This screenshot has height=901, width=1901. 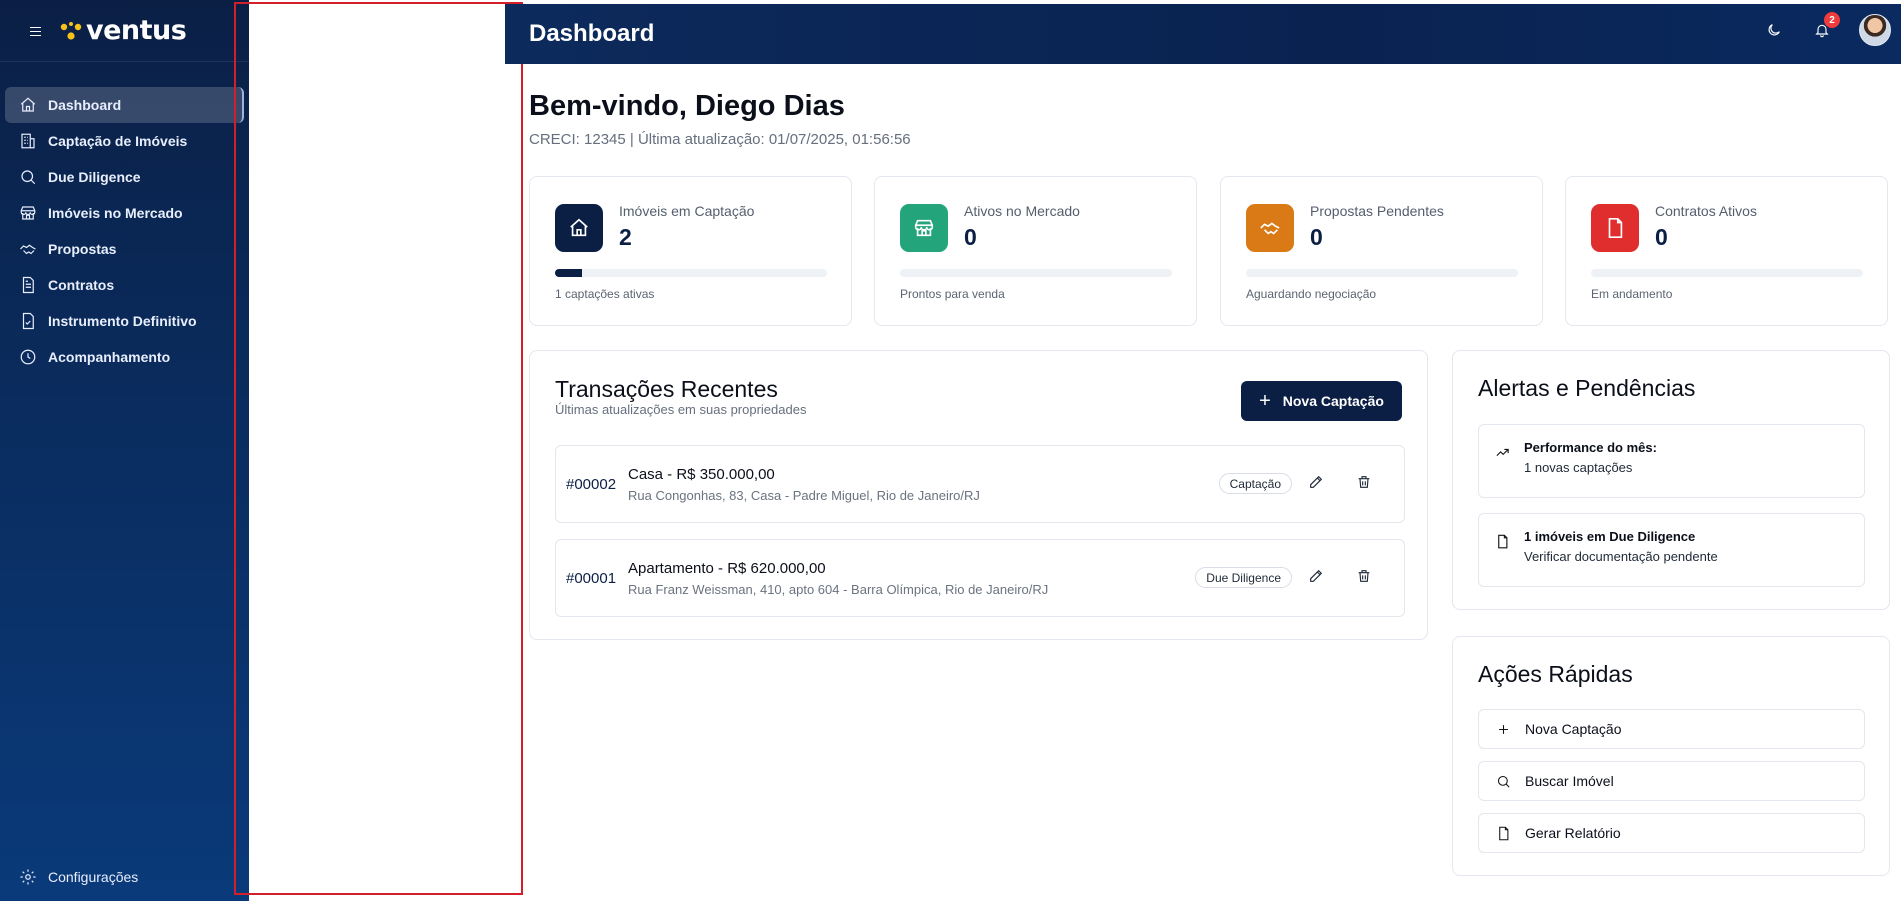 What do you see at coordinates (1377, 211) in the screenshot?
I see `stat-label: Propostas Pendentes` at bounding box center [1377, 211].